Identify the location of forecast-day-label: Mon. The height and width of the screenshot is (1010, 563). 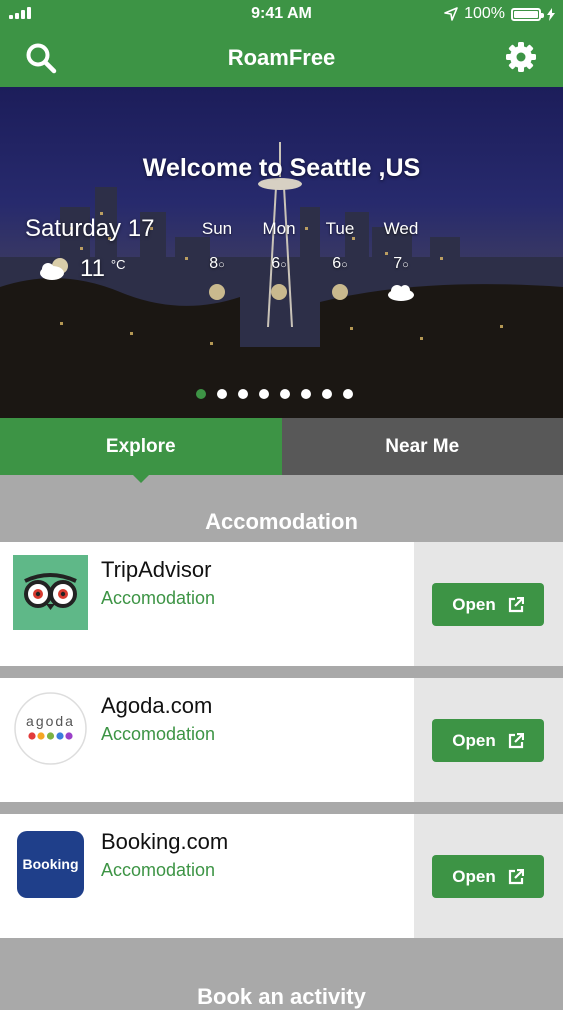
(279, 229).